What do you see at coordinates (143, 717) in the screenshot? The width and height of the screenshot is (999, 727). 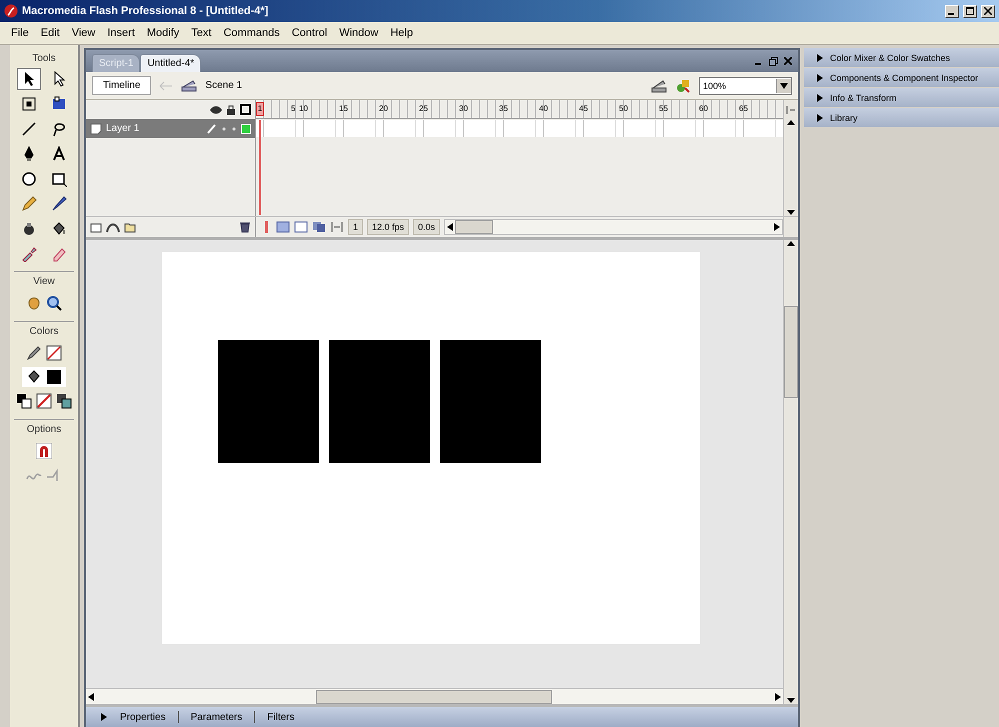 I see `panel-tab: Properties` at bounding box center [143, 717].